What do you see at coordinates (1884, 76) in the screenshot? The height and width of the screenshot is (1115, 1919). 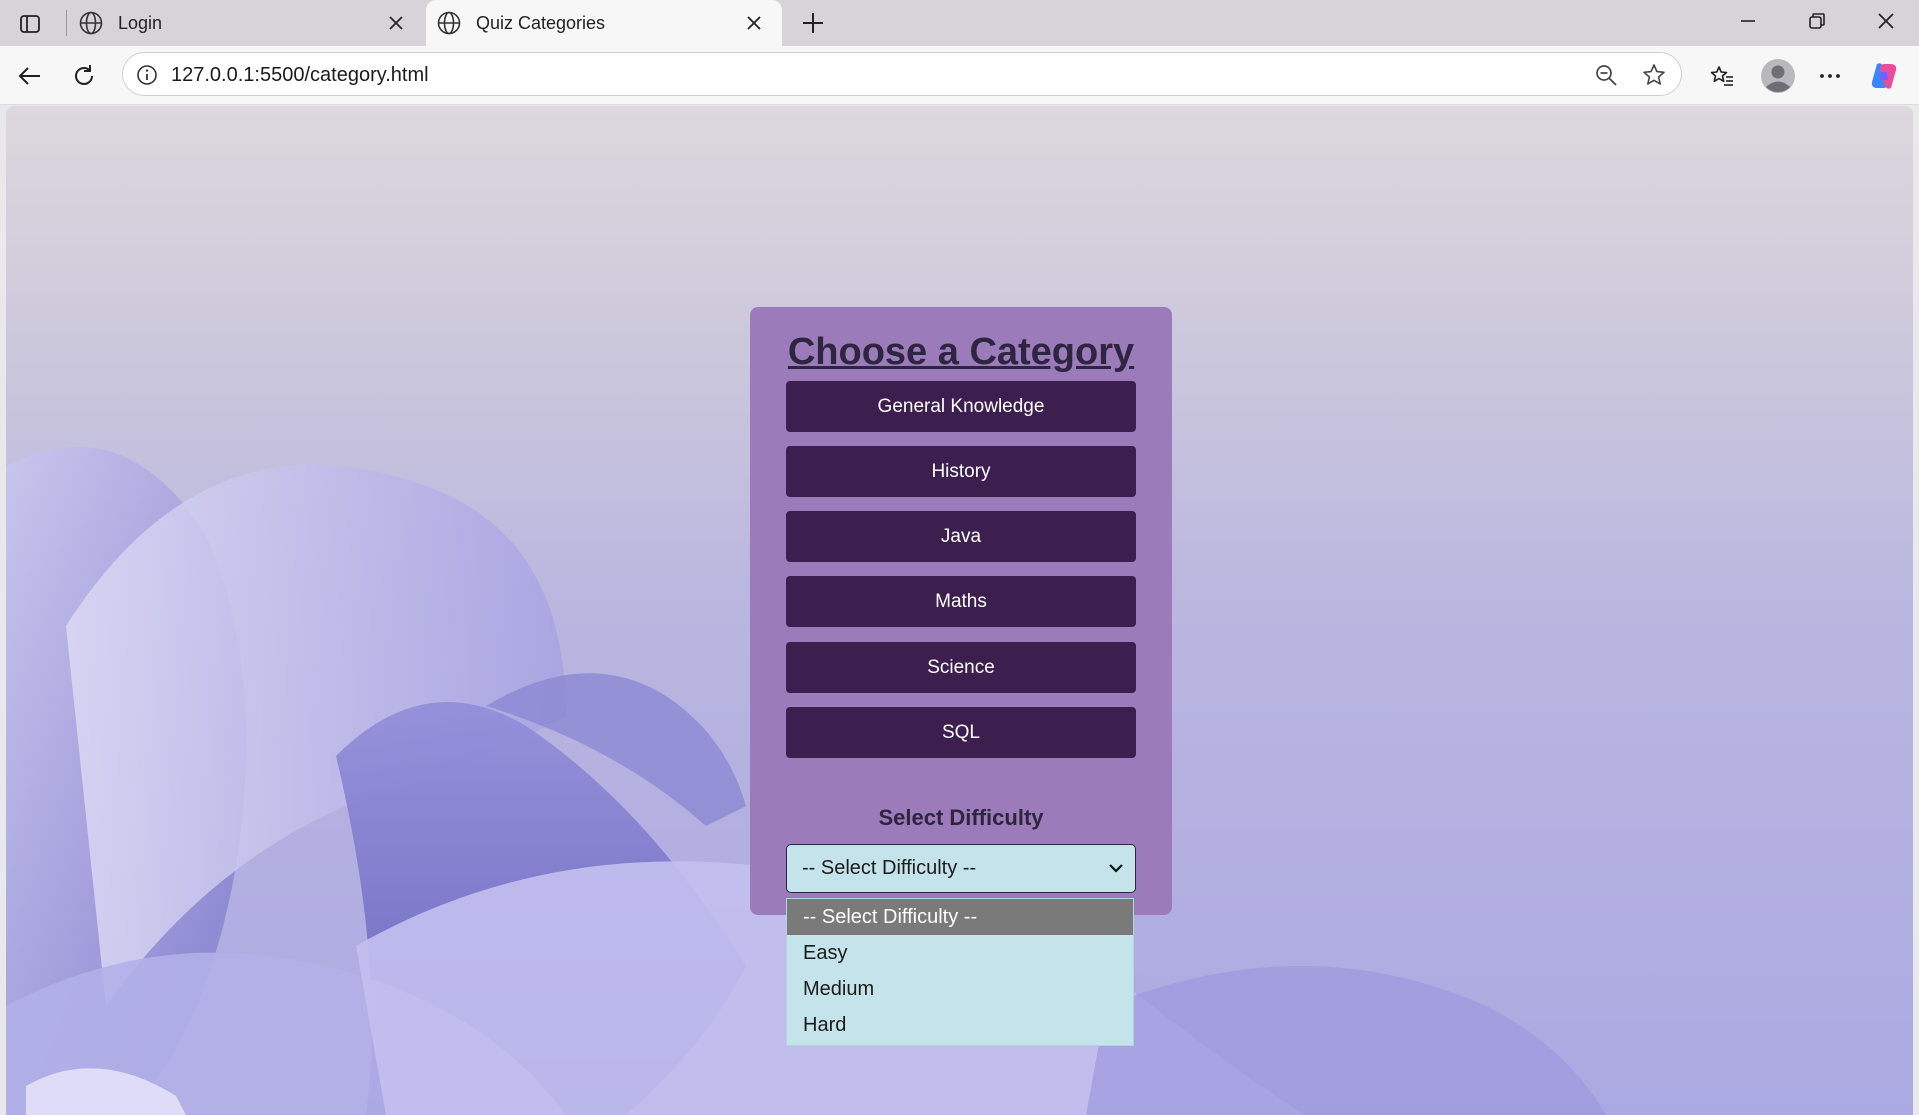 I see `copilot-icon` at bounding box center [1884, 76].